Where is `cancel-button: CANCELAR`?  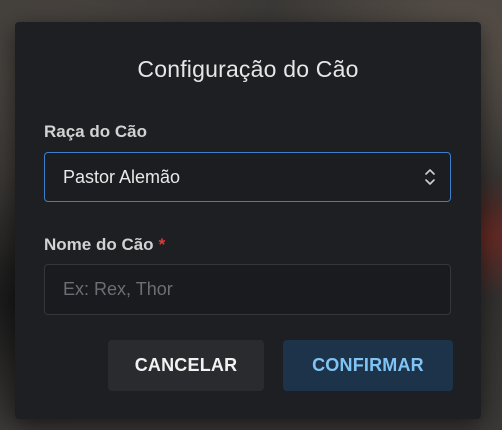
cancel-button: CANCELAR is located at coordinates (186, 365).